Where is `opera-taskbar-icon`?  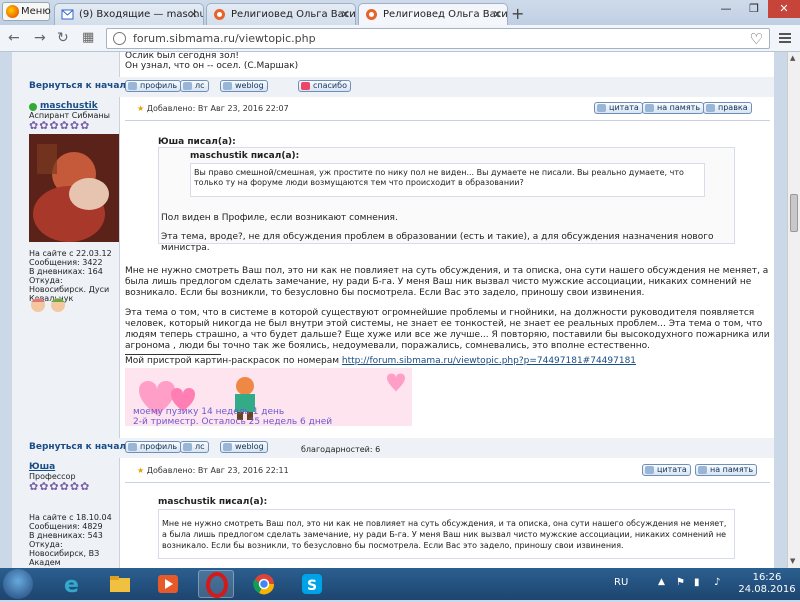 opera-taskbar-icon is located at coordinates (216, 584).